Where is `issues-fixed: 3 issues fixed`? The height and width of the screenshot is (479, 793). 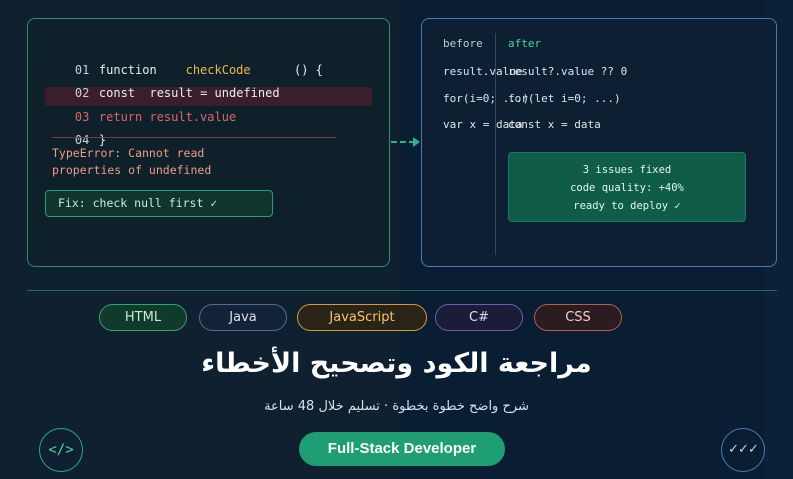 issues-fixed: 3 issues fixed is located at coordinates (627, 170).